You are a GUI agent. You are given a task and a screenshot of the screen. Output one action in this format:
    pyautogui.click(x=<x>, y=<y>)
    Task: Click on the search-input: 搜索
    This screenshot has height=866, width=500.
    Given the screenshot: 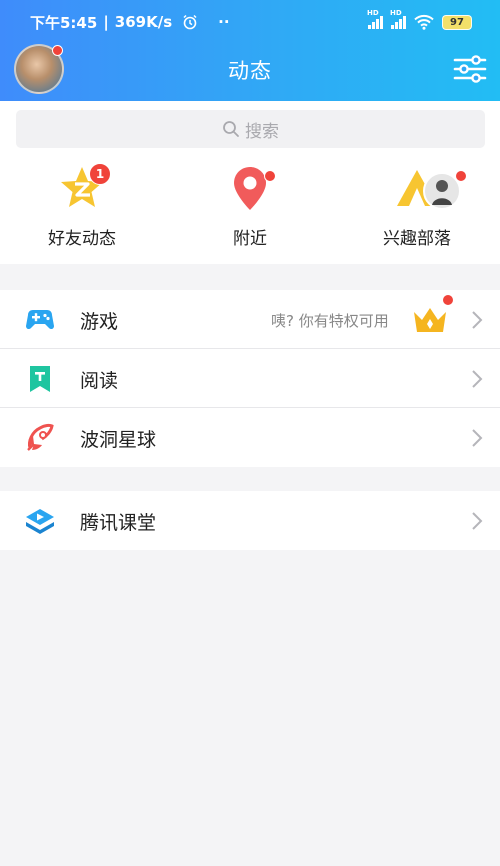 What is the action you would take?
    pyautogui.click(x=250, y=129)
    